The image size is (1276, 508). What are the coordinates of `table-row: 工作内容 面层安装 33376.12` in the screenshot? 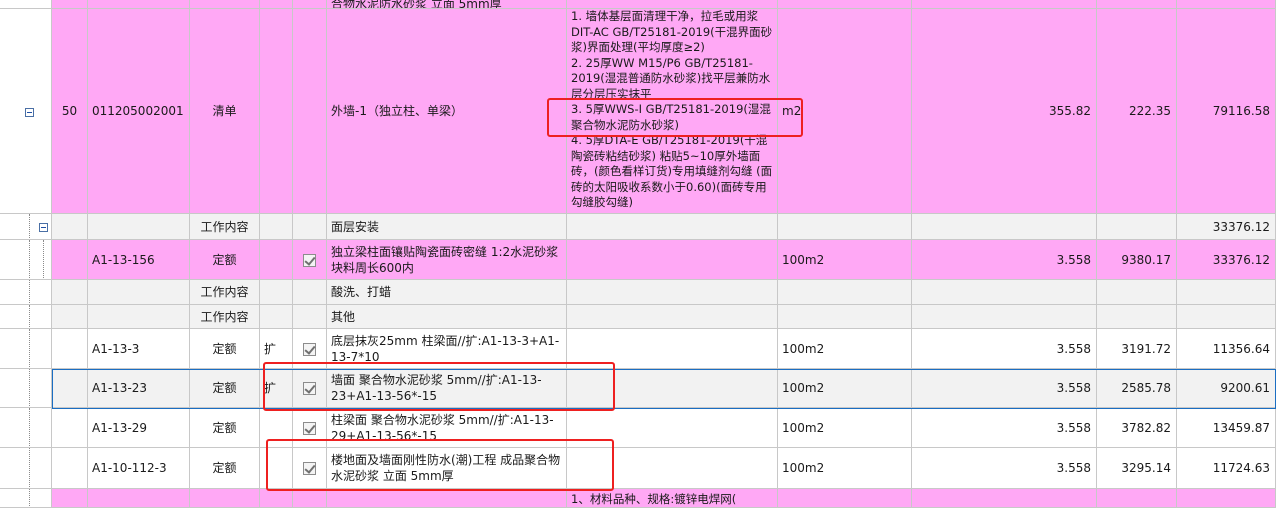 It's located at (638, 227).